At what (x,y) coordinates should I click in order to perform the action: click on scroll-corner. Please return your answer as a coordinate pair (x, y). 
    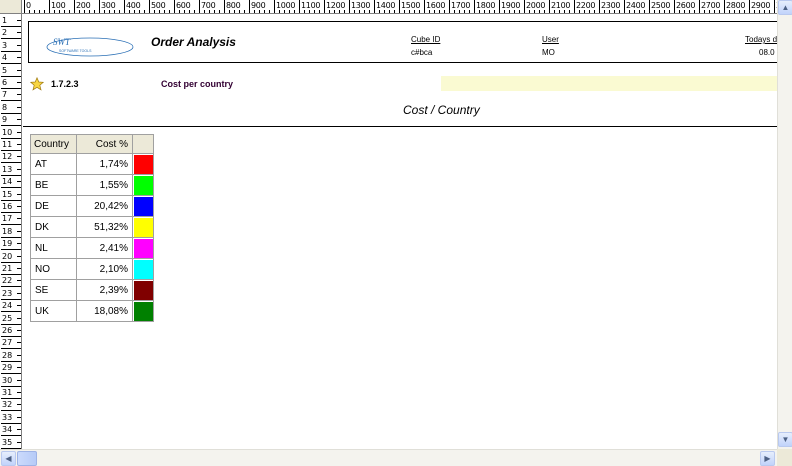
    Looking at the image, I should click on (784, 457).